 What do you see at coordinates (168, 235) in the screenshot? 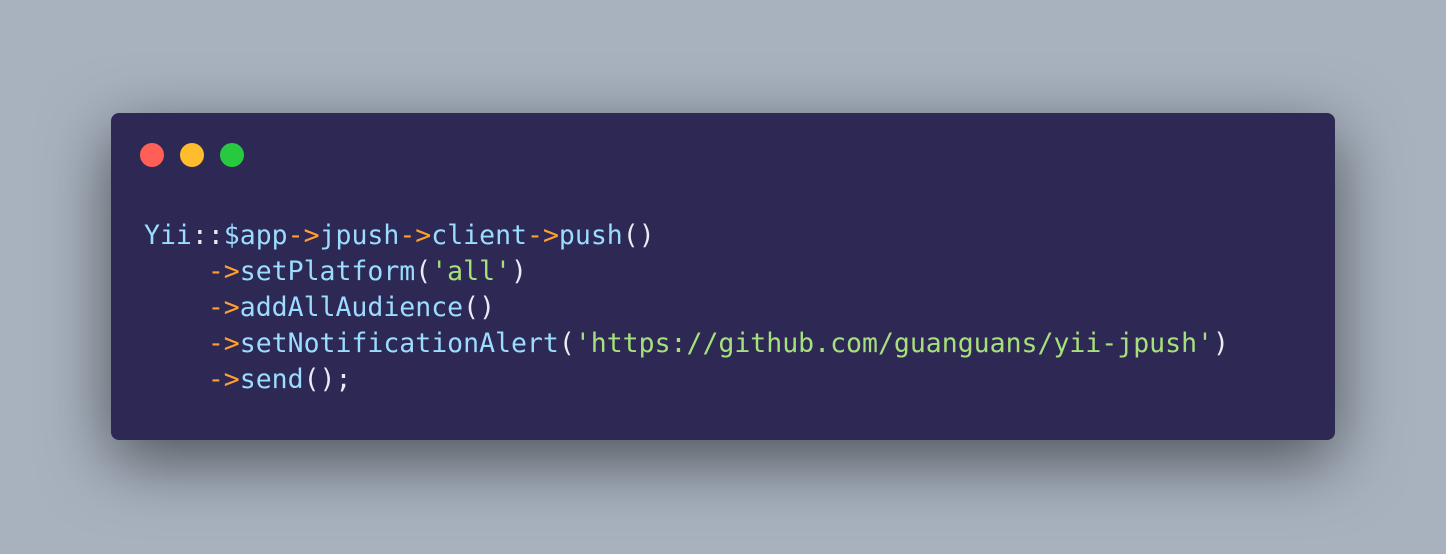
I see `token-yii: Yii` at bounding box center [168, 235].